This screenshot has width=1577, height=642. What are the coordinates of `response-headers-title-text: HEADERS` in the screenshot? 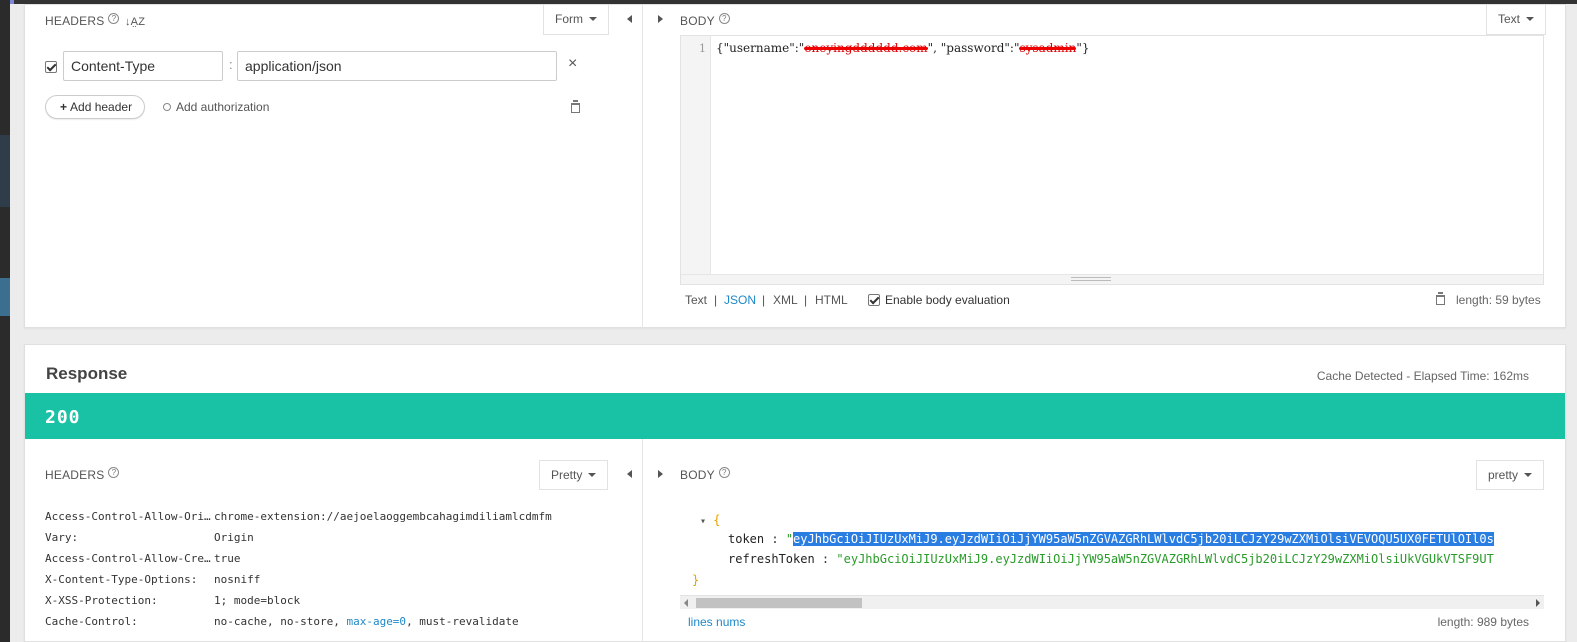 It's located at (75, 475).